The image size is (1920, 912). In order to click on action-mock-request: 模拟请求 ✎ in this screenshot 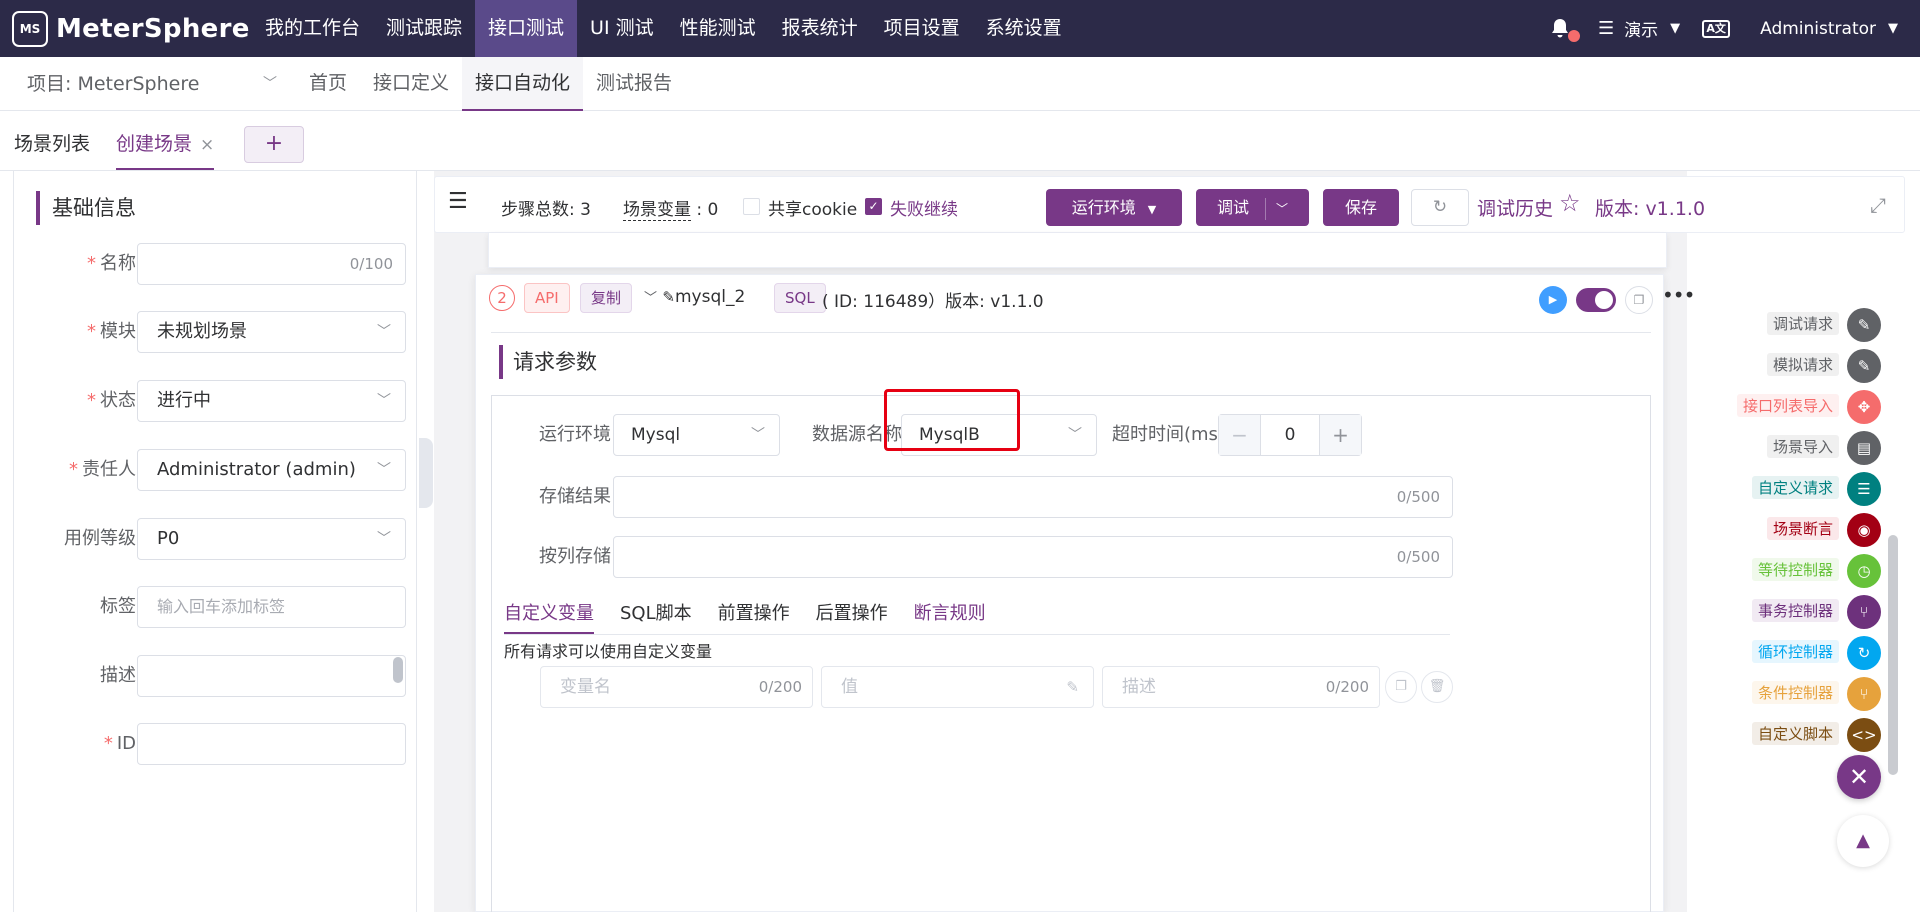, I will do `click(1793, 366)`.